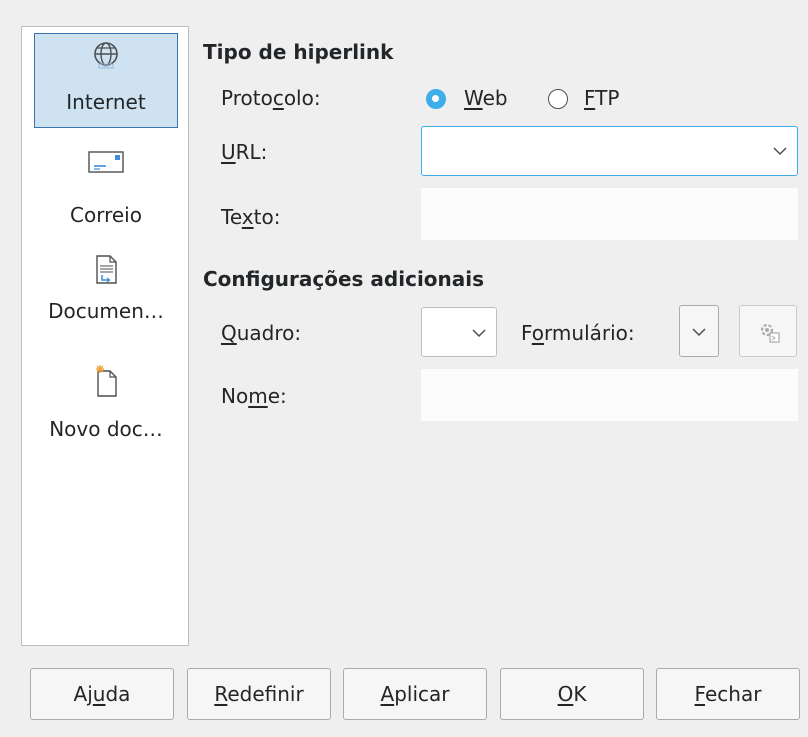  I want to click on section-title-additional-settings: Configurações adicionais, so click(344, 279).